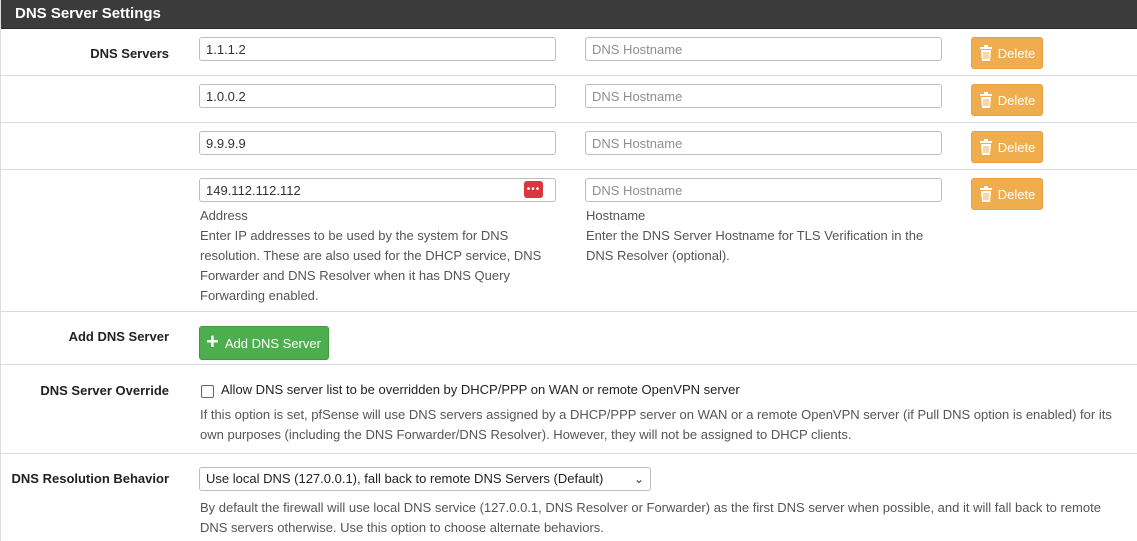 This screenshot has height=541, width=1137. Describe the element at coordinates (569, 14) in the screenshot. I see `panel-title: DNS Server Settings` at that location.